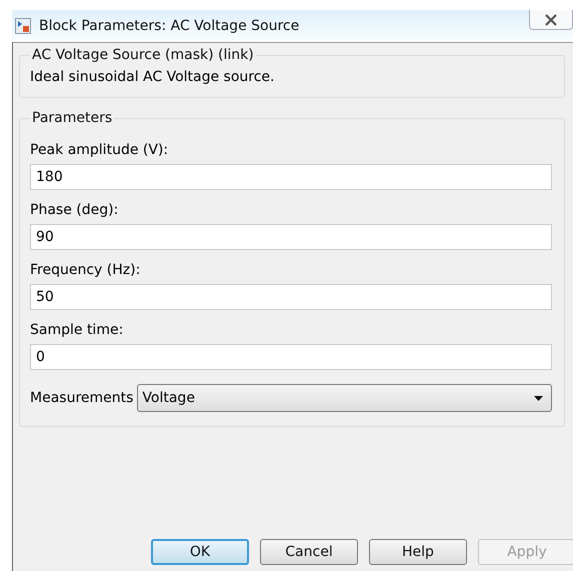  Describe the element at coordinates (86, 270) in the screenshot. I see `field-label: Frequency (Hz):` at that location.